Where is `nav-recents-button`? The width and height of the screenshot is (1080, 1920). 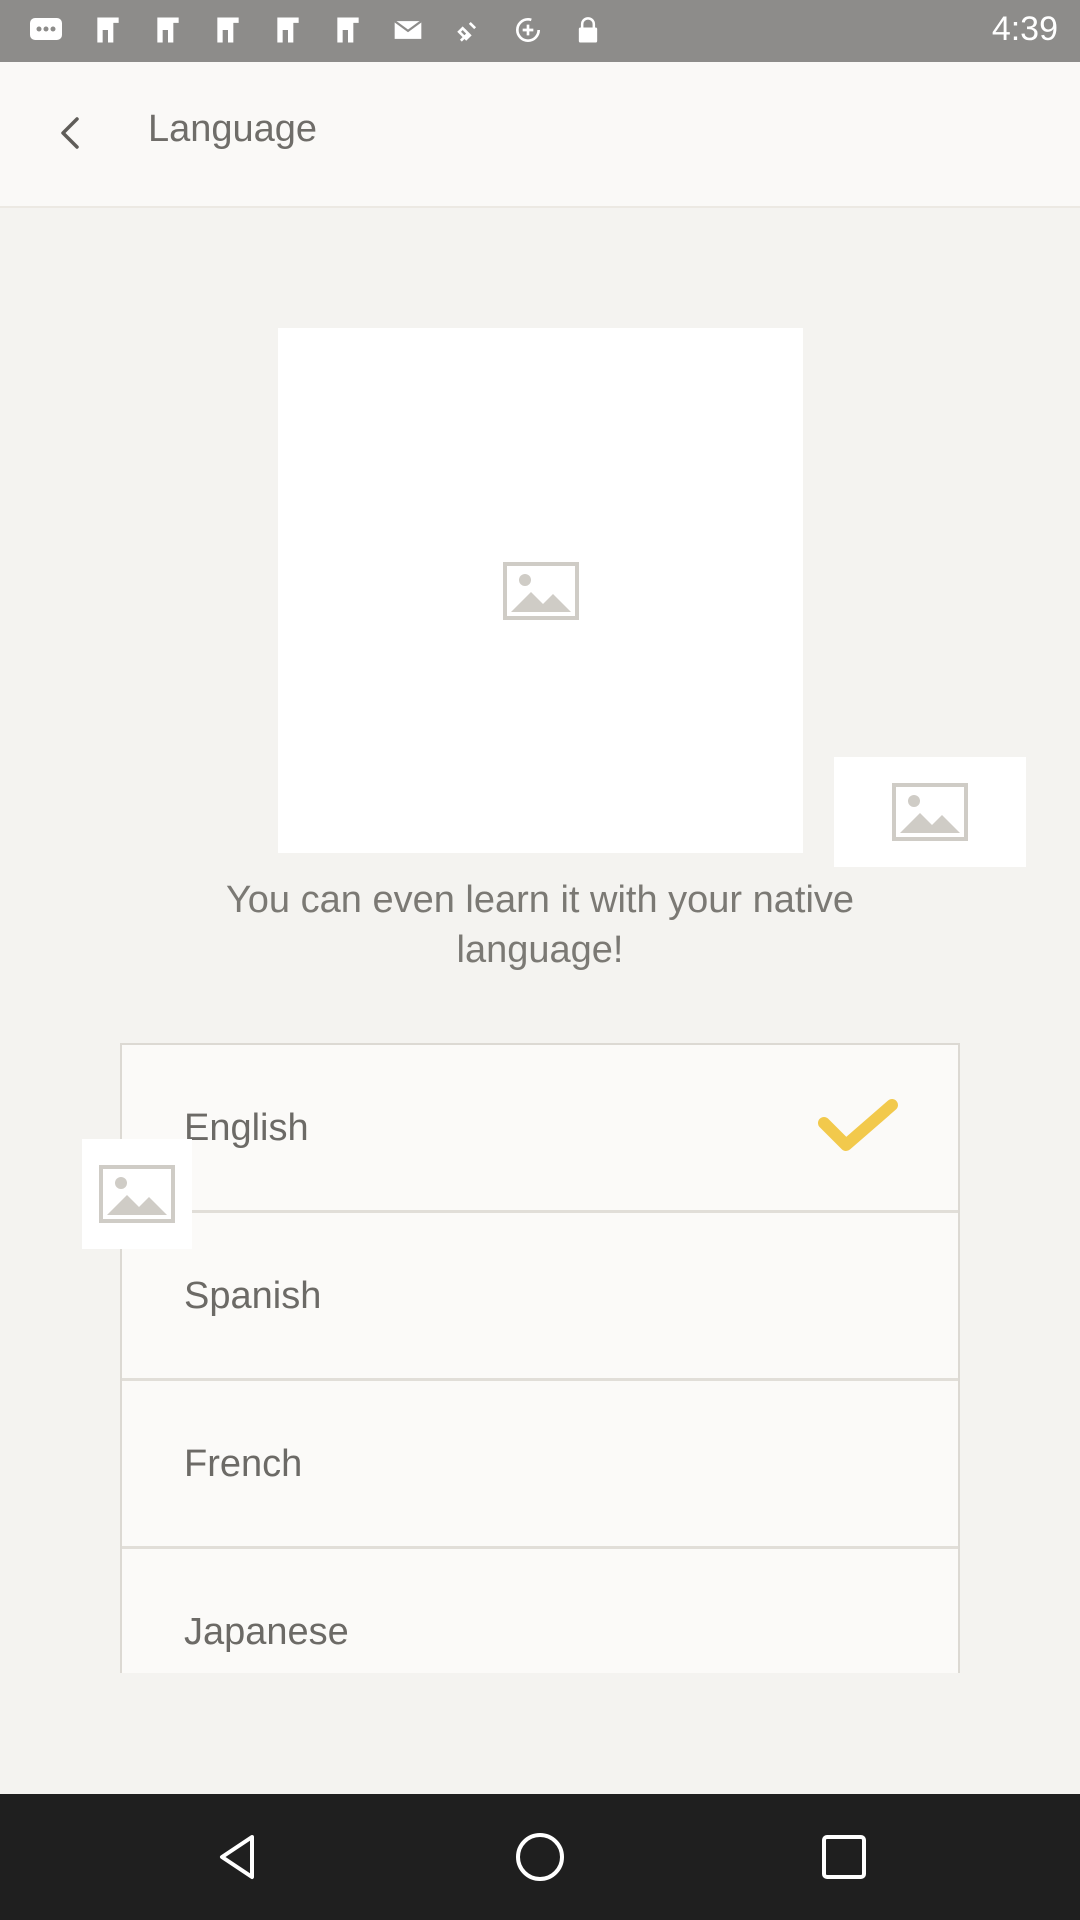
nav-recents-button is located at coordinates (844, 1857).